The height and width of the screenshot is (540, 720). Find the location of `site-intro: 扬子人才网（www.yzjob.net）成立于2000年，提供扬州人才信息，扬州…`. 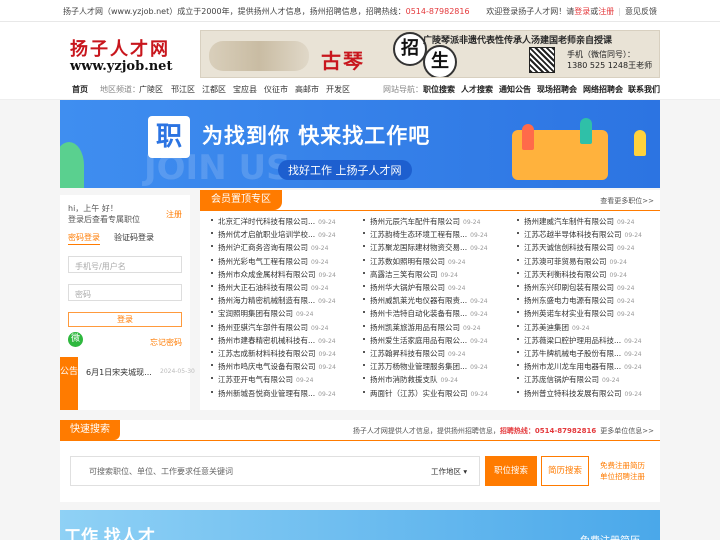

site-intro: 扬子人才网（www.yzjob.net）成立于2000年，提供扬州人才信息，扬州… is located at coordinates (266, 11).